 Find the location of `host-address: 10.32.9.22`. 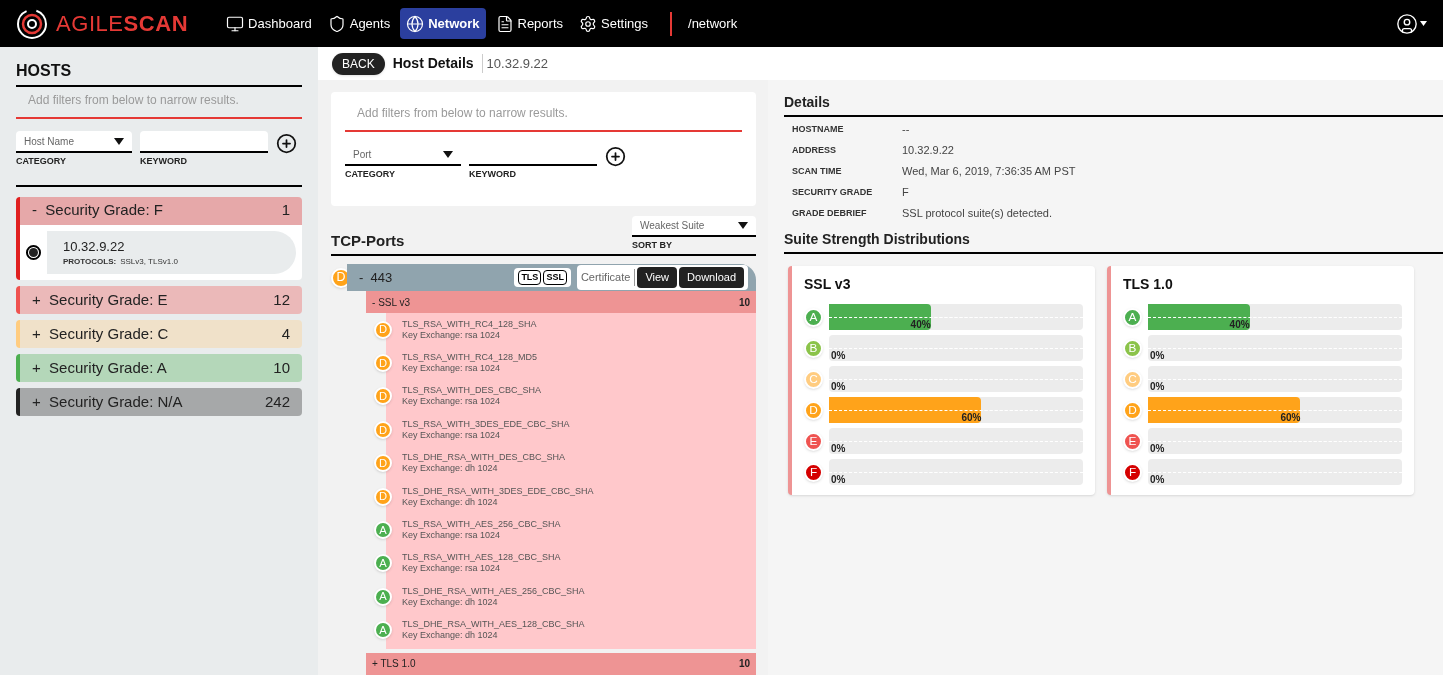

host-address: 10.32.9.22 is located at coordinates (94, 246).